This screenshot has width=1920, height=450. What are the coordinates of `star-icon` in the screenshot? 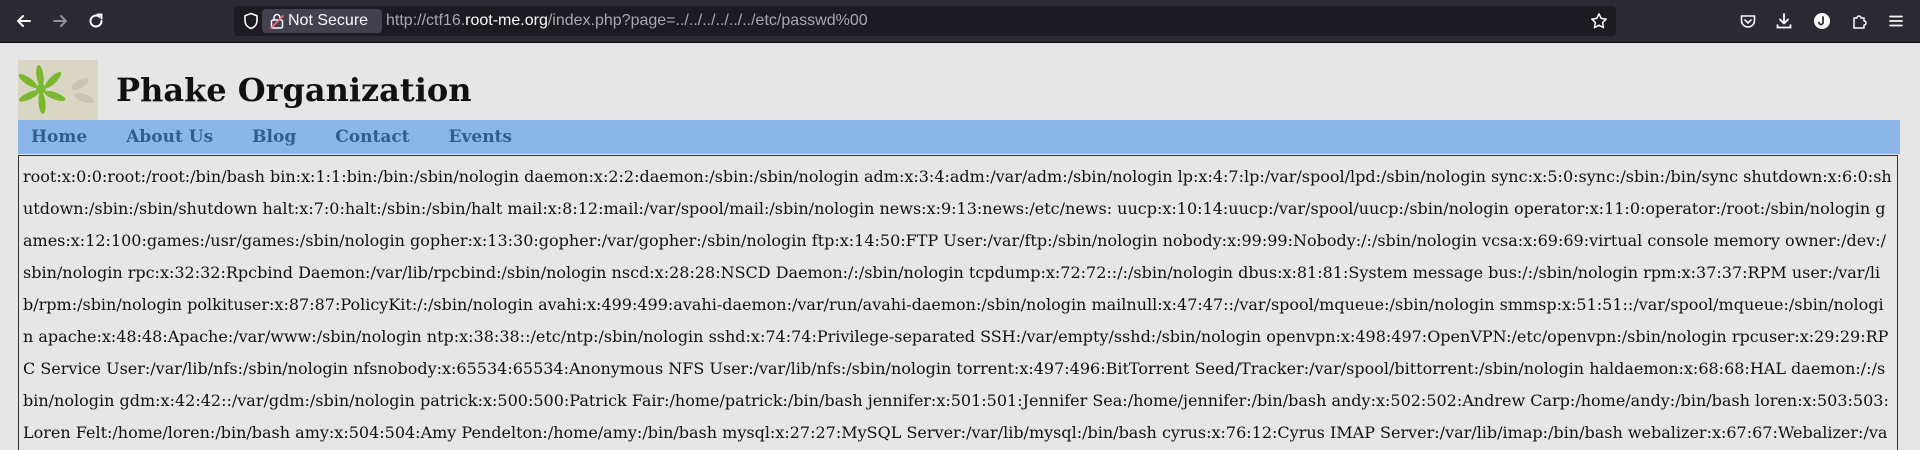 It's located at (1599, 21).